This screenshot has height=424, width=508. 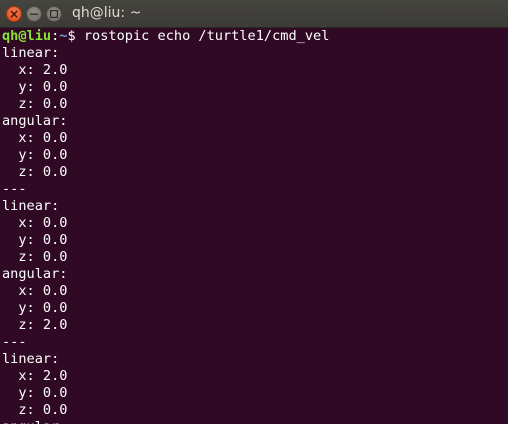 I want to click on close-icon: ×, so click(x=14, y=14).